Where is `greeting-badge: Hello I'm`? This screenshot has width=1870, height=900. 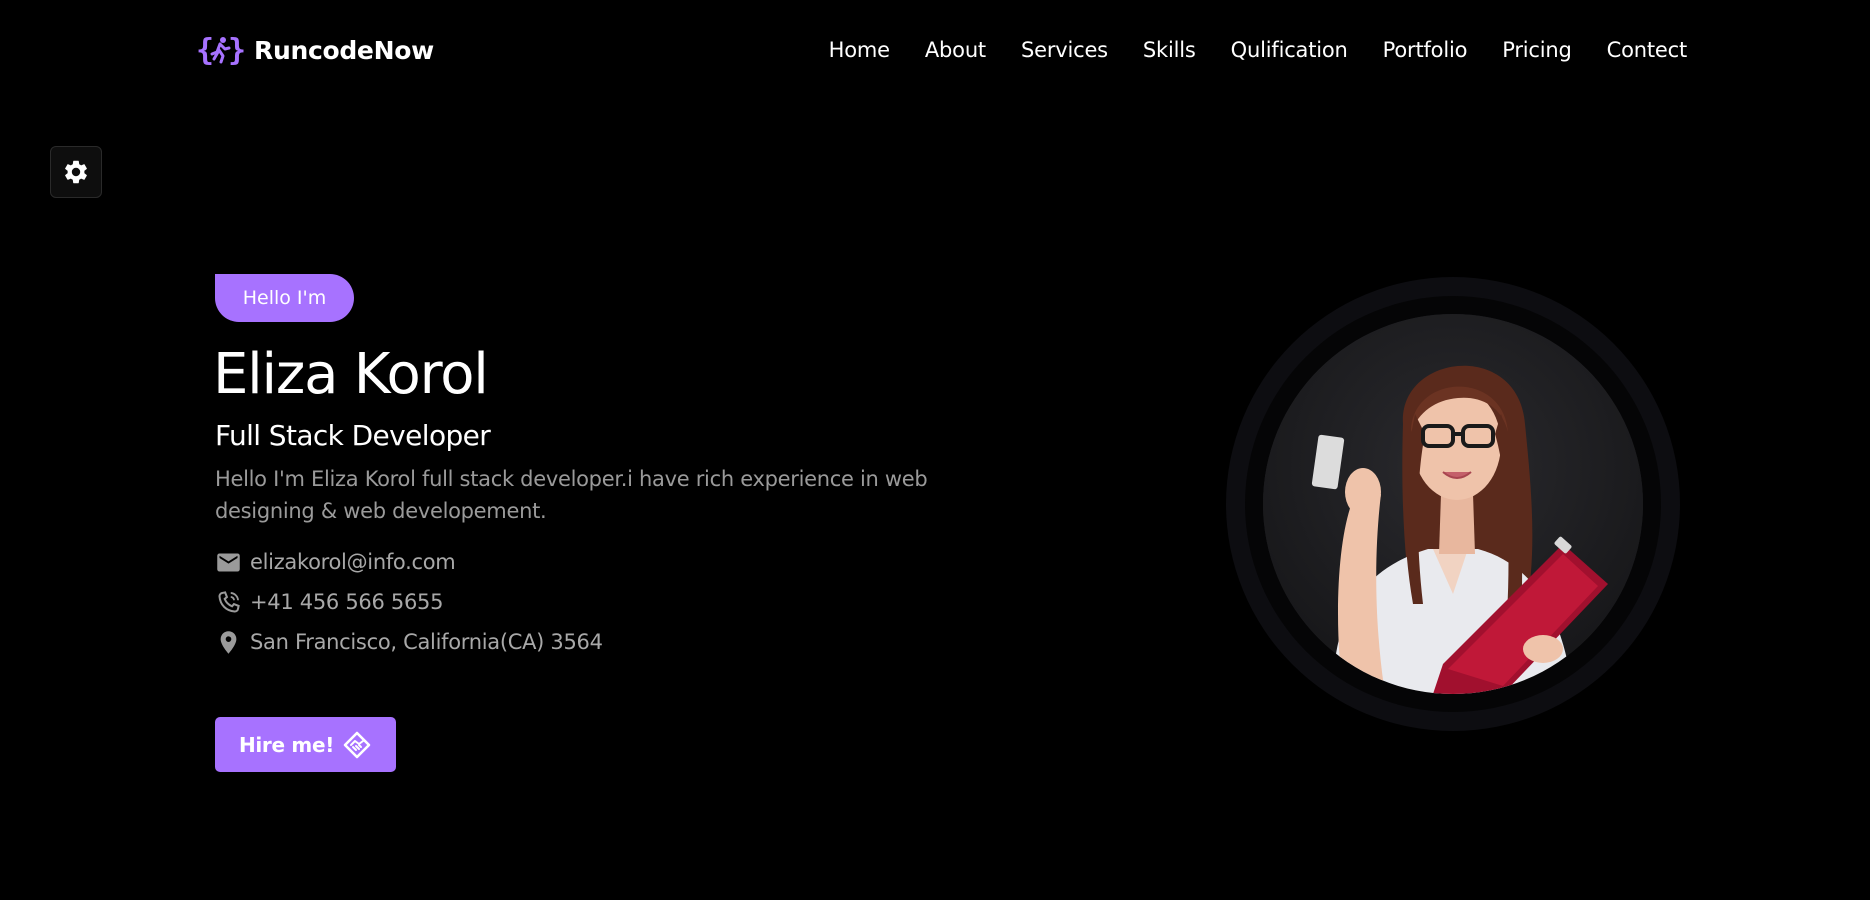
greeting-badge: Hello I'm is located at coordinates (284, 298).